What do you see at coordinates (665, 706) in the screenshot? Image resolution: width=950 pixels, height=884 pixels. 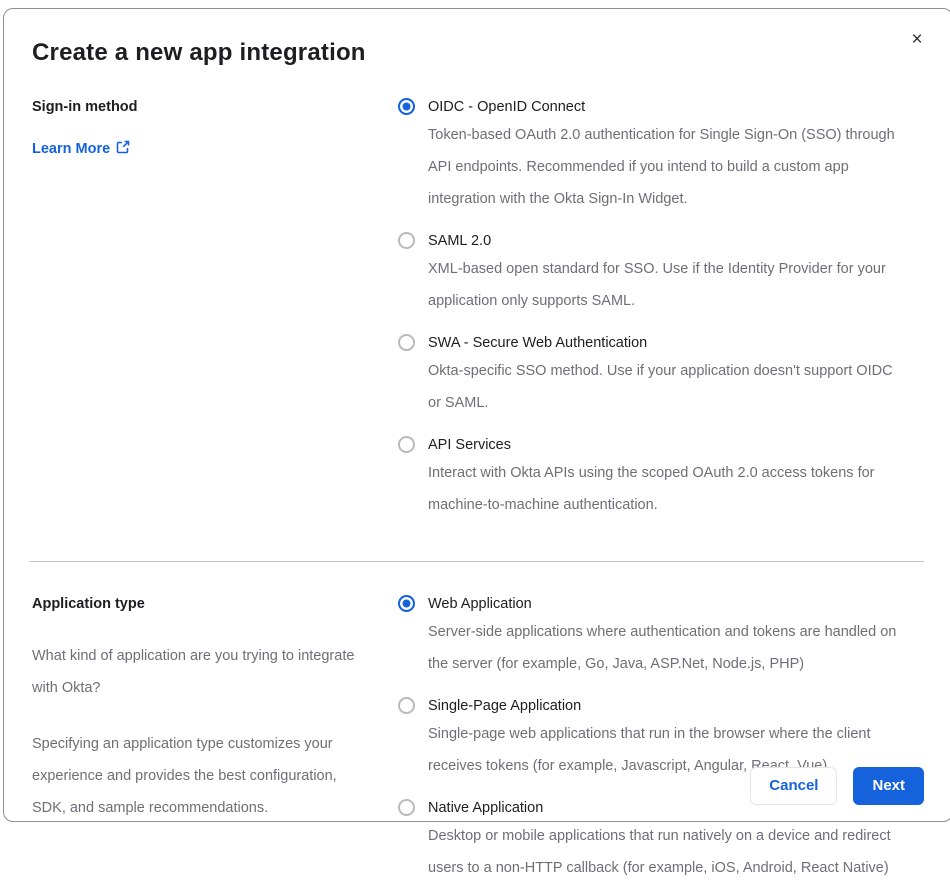 I see `radio-option-label: Single-Page Application` at bounding box center [665, 706].